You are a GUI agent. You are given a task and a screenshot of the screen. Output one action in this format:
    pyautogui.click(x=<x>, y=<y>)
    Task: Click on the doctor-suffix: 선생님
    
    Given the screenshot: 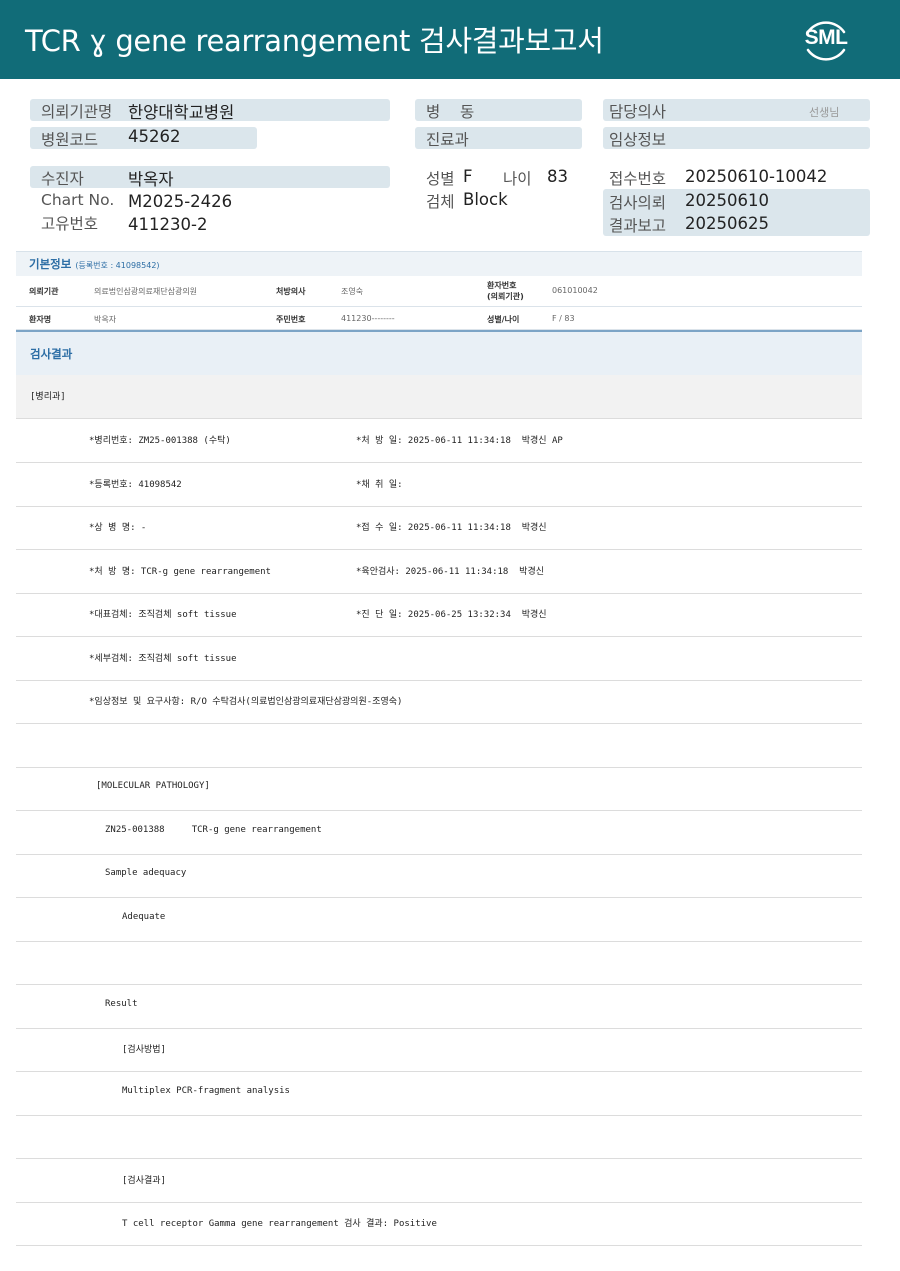 What is the action you would take?
    pyautogui.click(x=824, y=112)
    